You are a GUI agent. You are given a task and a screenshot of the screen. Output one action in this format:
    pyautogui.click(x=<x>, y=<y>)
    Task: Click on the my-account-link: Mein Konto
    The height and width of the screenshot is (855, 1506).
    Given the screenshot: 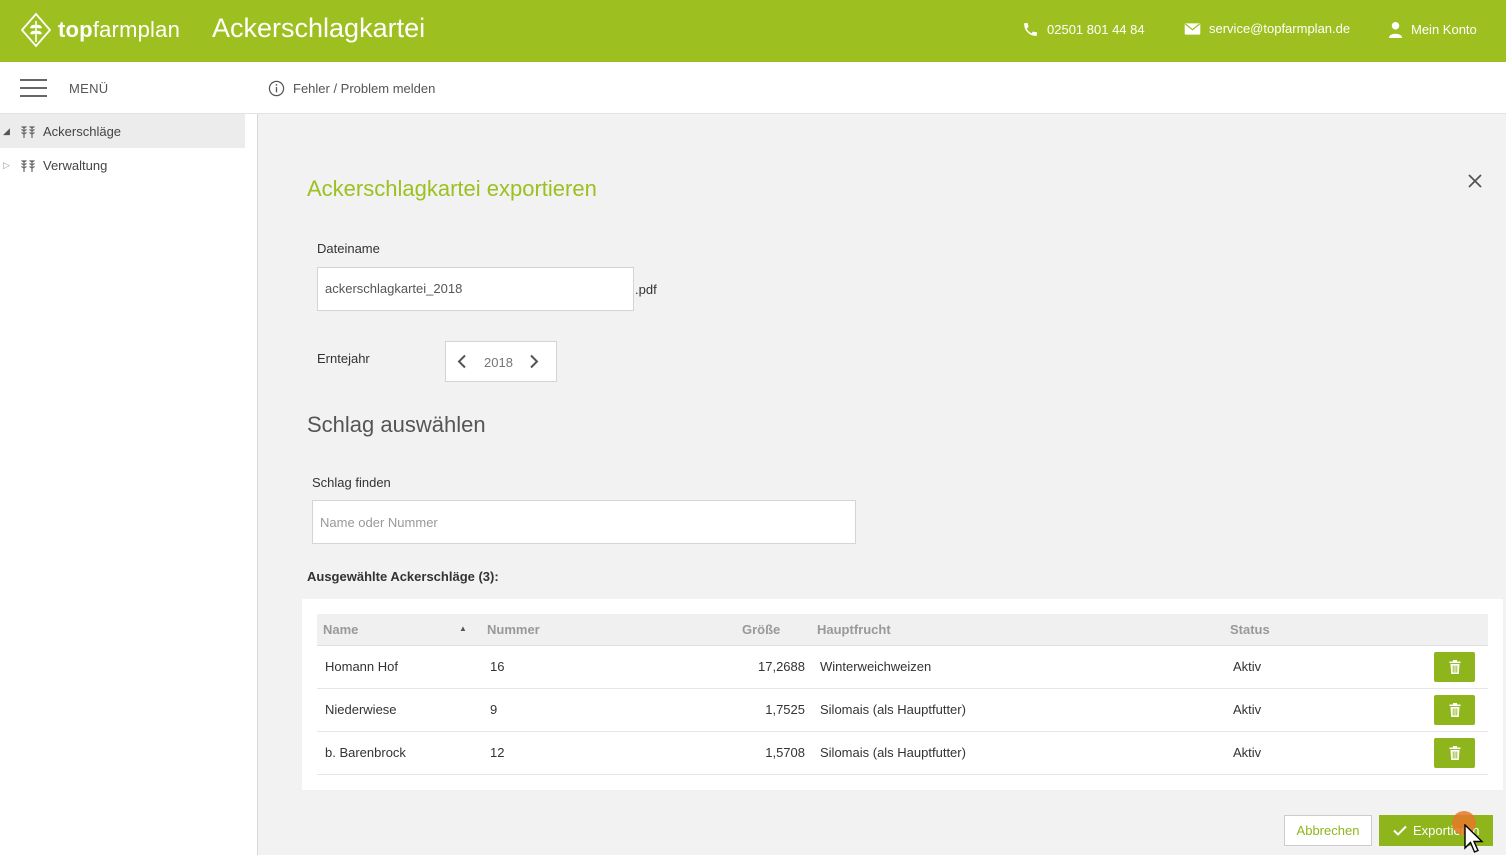 What is the action you would take?
    pyautogui.click(x=1432, y=29)
    